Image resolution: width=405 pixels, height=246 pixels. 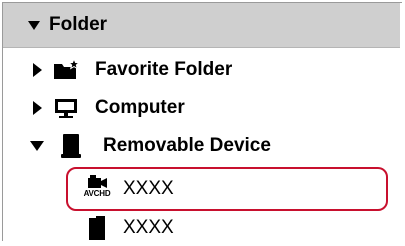 What do you see at coordinates (187, 145) in the screenshot?
I see `tree-item-label: Removable Device` at bounding box center [187, 145].